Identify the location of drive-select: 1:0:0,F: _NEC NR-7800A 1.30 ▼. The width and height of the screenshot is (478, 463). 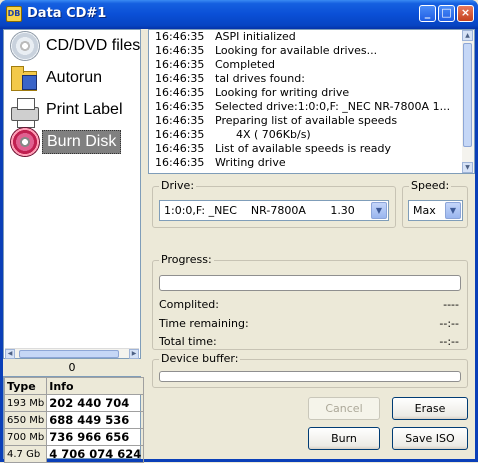
(274, 210).